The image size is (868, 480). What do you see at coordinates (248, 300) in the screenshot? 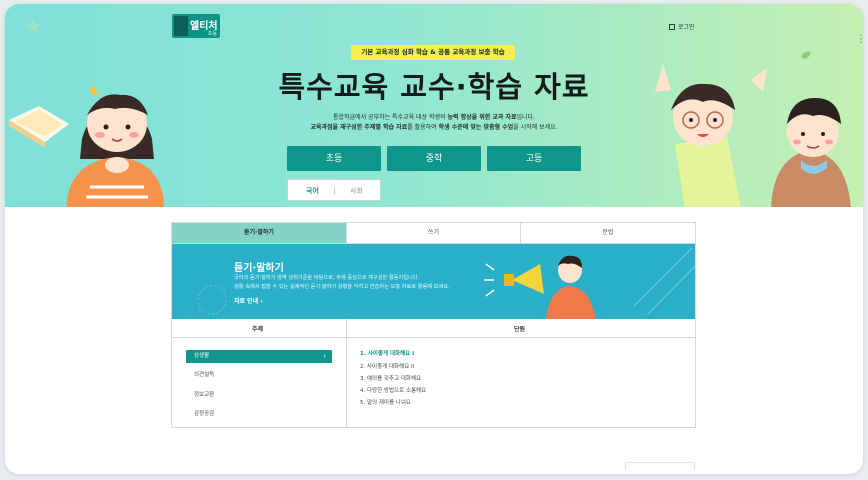
I see `material-guide-link: 자료 안내 ›` at bounding box center [248, 300].